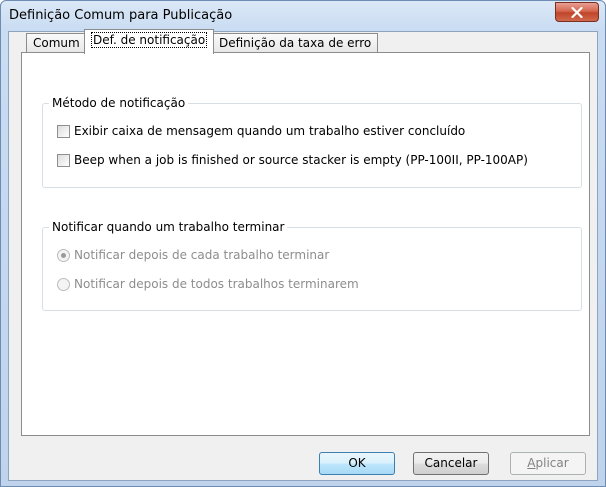 Image resolution: width=606 pixels, height=487 pixels. I want to click on close-icon, so click(577, 12).